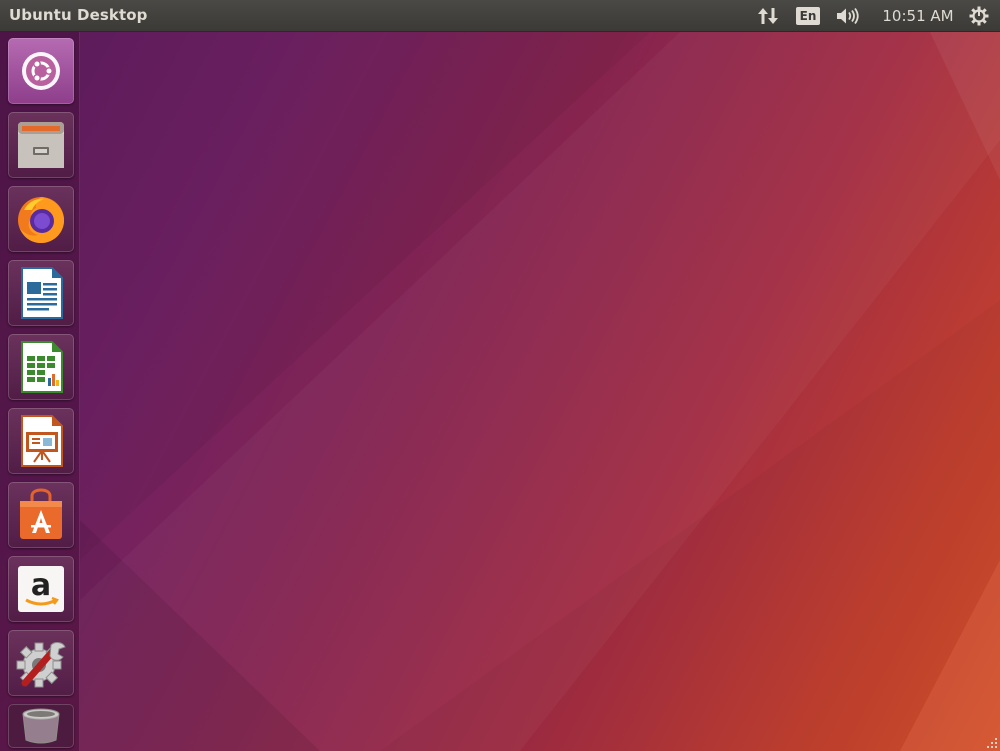  I want to click on launcher-item-writer, so click(41, 293).